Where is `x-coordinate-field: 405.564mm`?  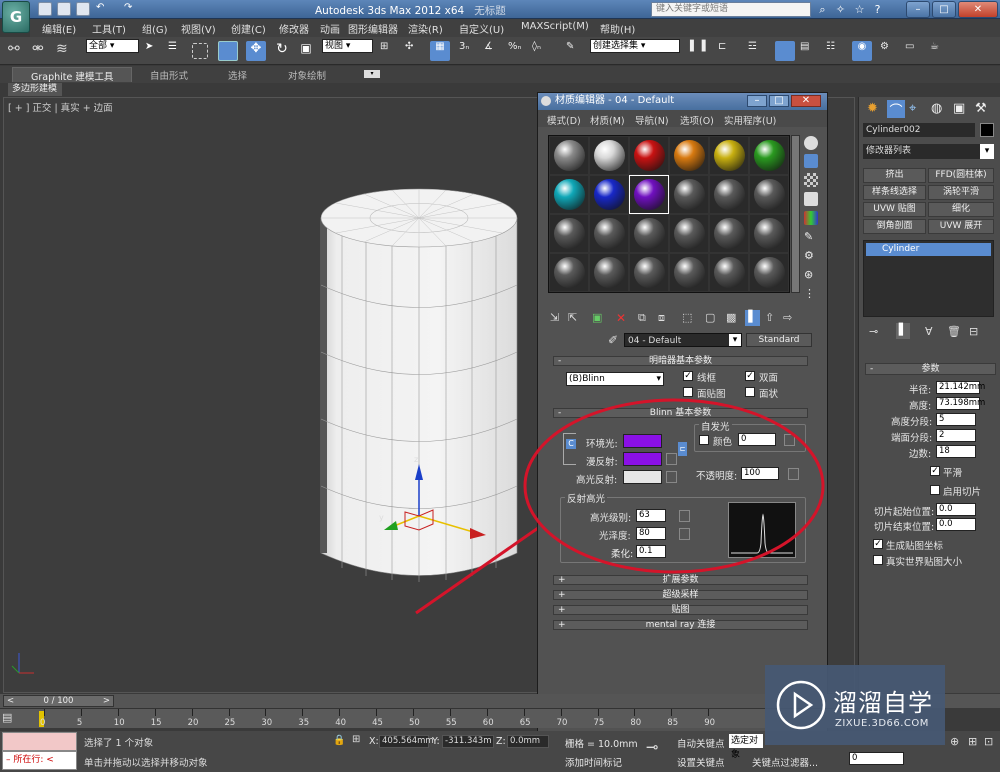
x-coordinate-field: 405.564mm is located at coordinates (406, 741).